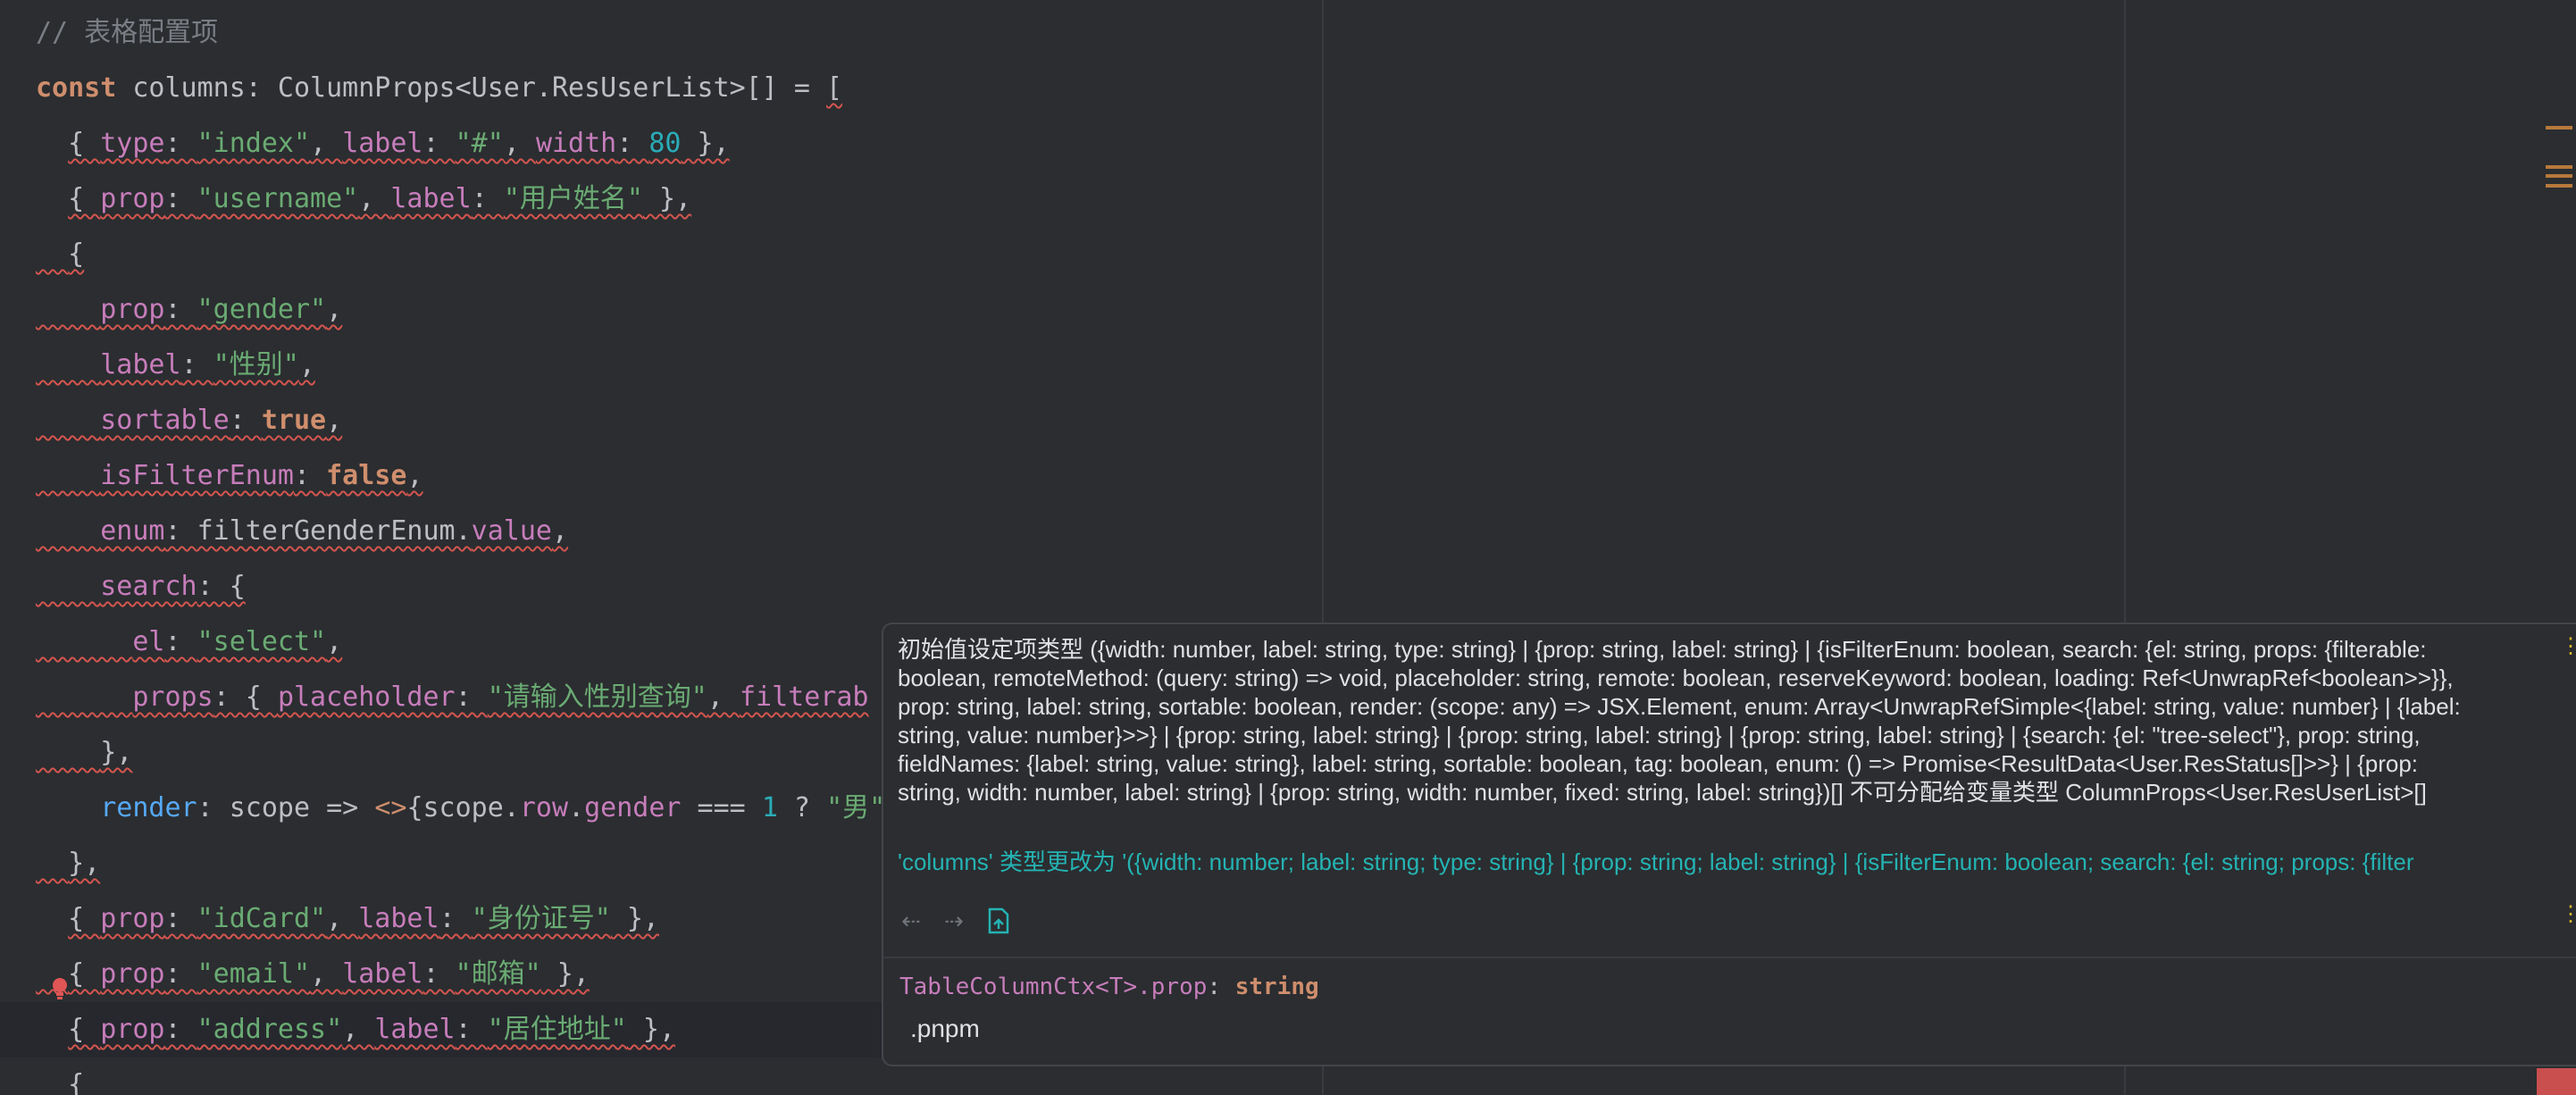 This screenshot has height=1095, width=2576. I want to click on code-token: "email", so click(254, 974).